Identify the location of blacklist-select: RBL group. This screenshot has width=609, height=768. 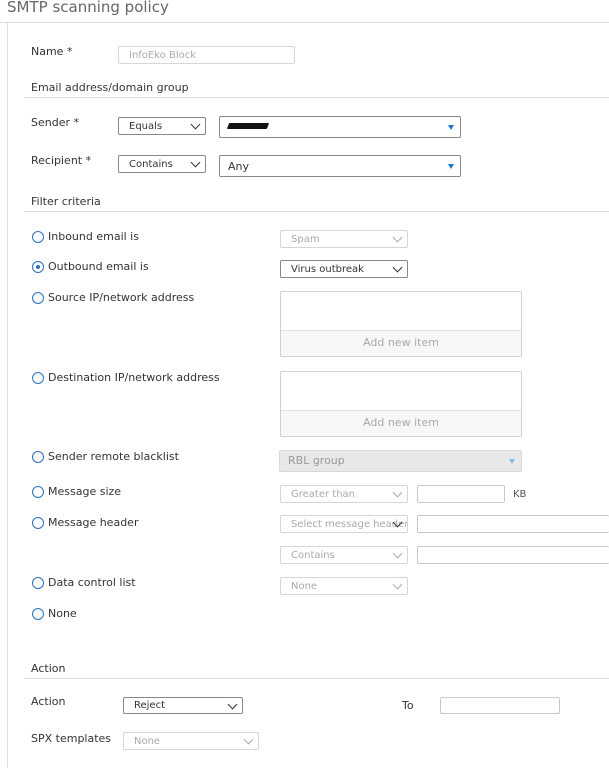
(400, 461).